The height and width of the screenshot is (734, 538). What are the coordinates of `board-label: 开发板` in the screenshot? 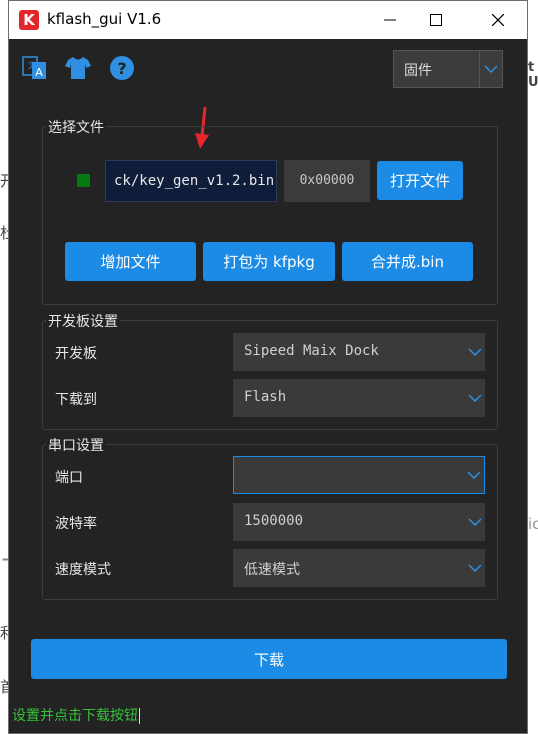 It's located at (76, 354).